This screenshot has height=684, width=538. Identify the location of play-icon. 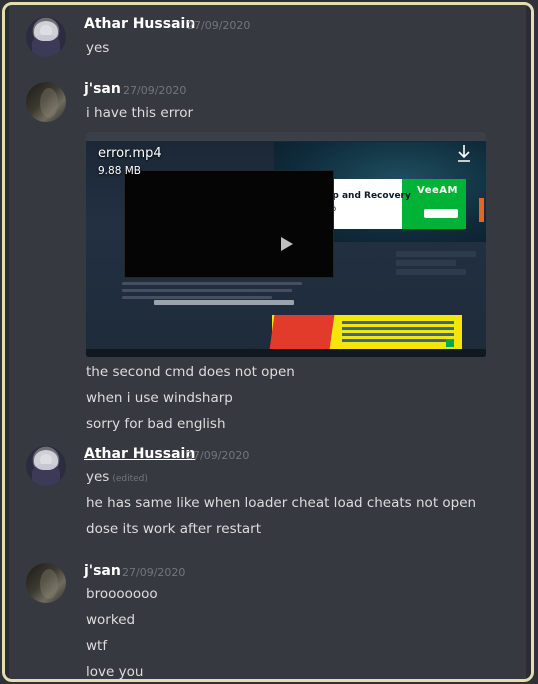
(287, 244).